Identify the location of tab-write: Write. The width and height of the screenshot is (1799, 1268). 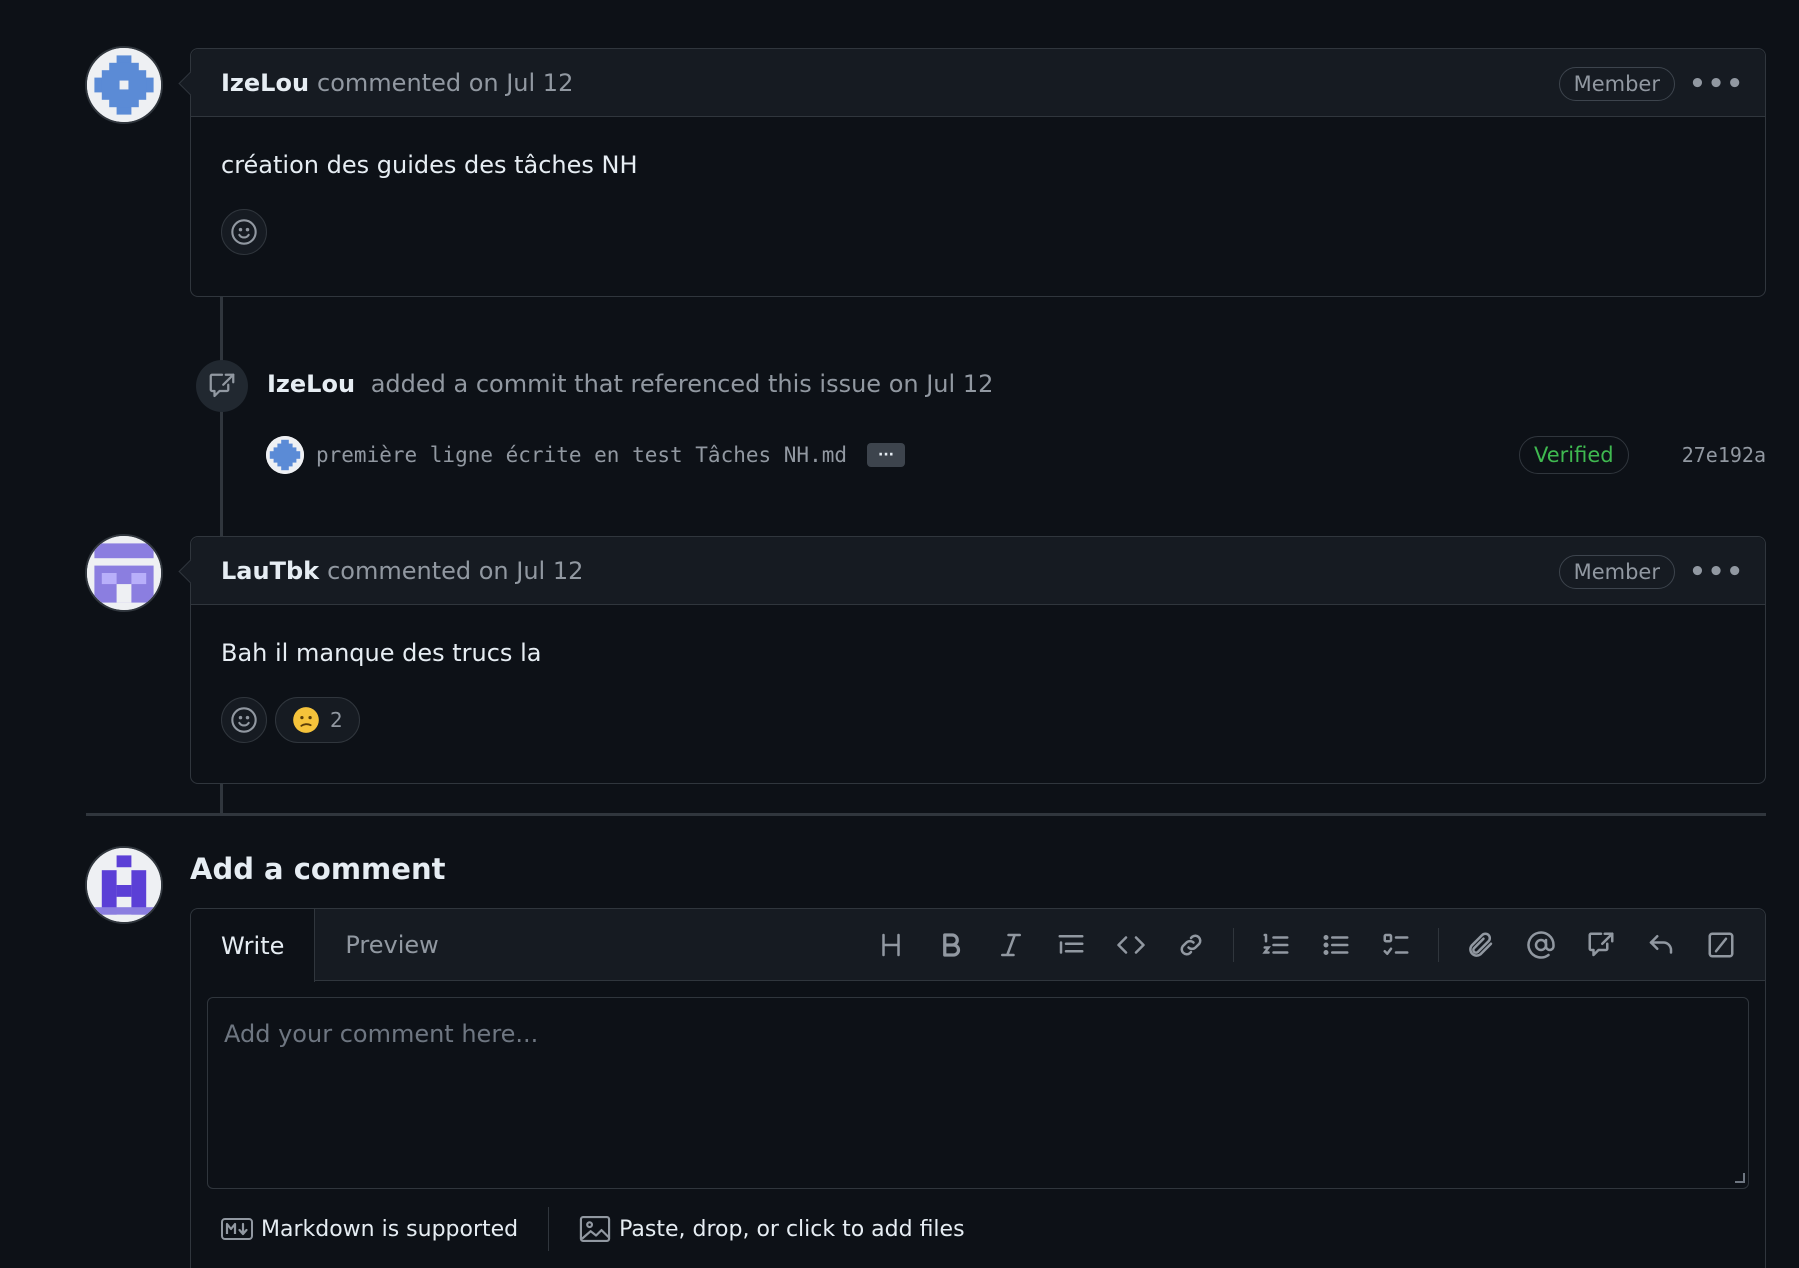
(253, 945).